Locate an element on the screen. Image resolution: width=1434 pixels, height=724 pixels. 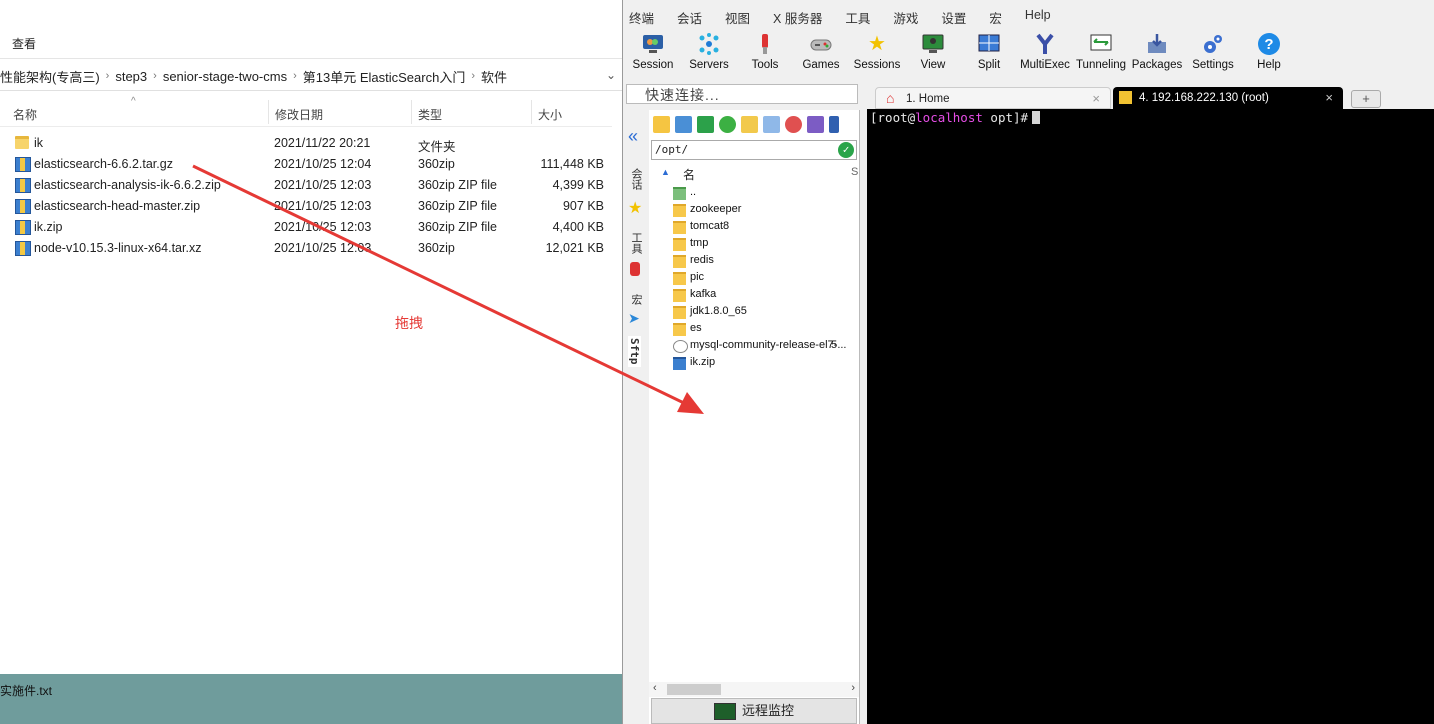
sftp-name-header: 名 is located at coordinates (689, 174).